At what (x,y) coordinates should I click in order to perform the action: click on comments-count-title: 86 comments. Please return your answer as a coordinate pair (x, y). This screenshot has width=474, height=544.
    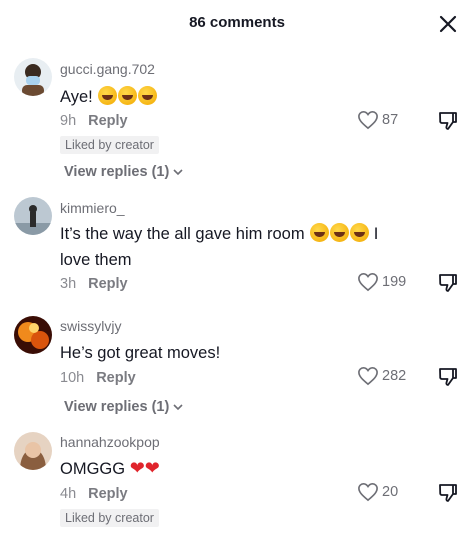
    Looking at the image, I should click on (237, 22).